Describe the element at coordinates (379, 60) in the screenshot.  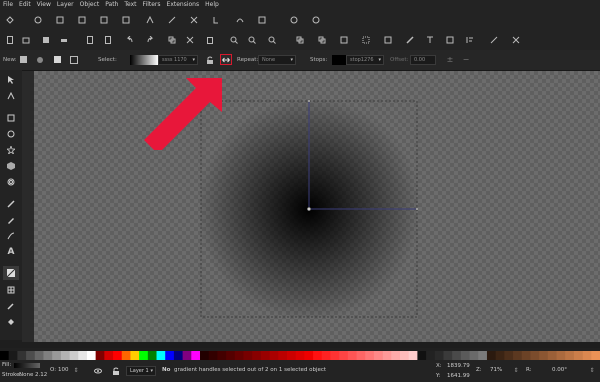
I see `chevron-down-icon: ▾` at that location.